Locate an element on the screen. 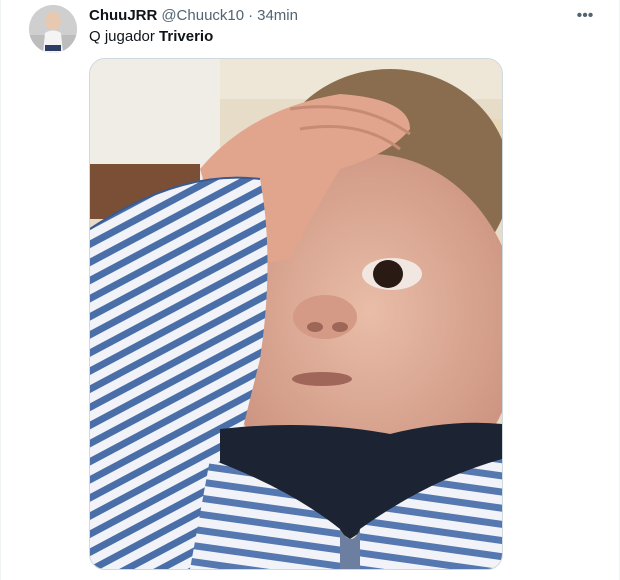 Image resolution: width=620 pixels, height=580 pixels. more-horizontal-icon: ••• is located at coordinates (585, 15).